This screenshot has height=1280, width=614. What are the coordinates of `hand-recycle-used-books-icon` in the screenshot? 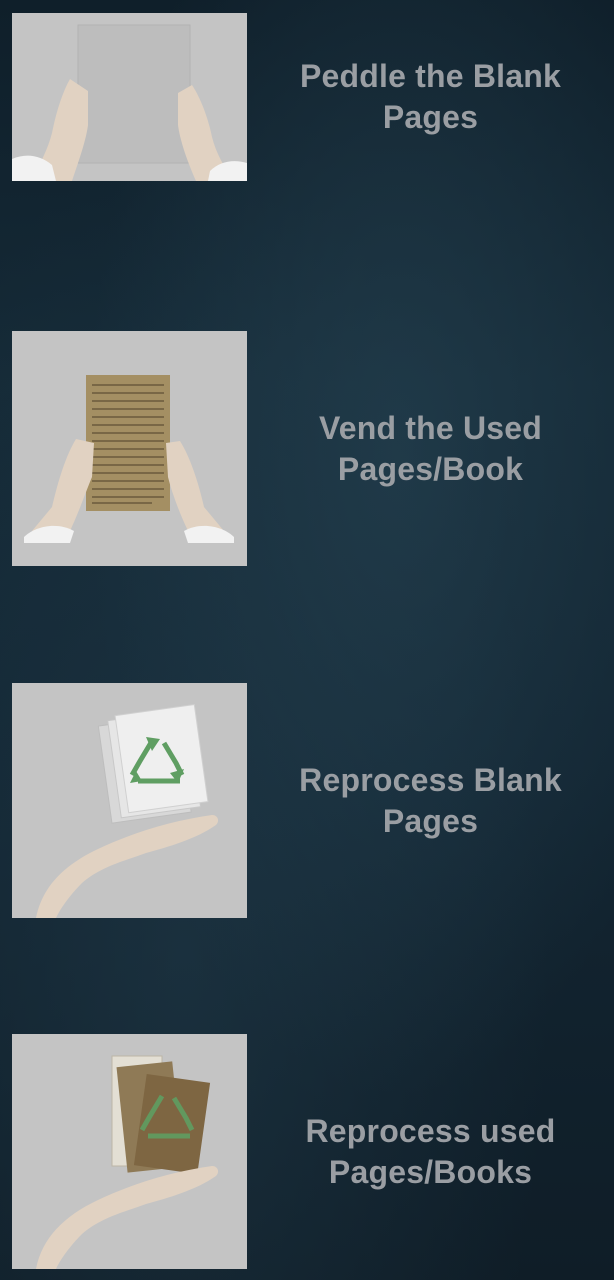 It's located at (129, 1151).